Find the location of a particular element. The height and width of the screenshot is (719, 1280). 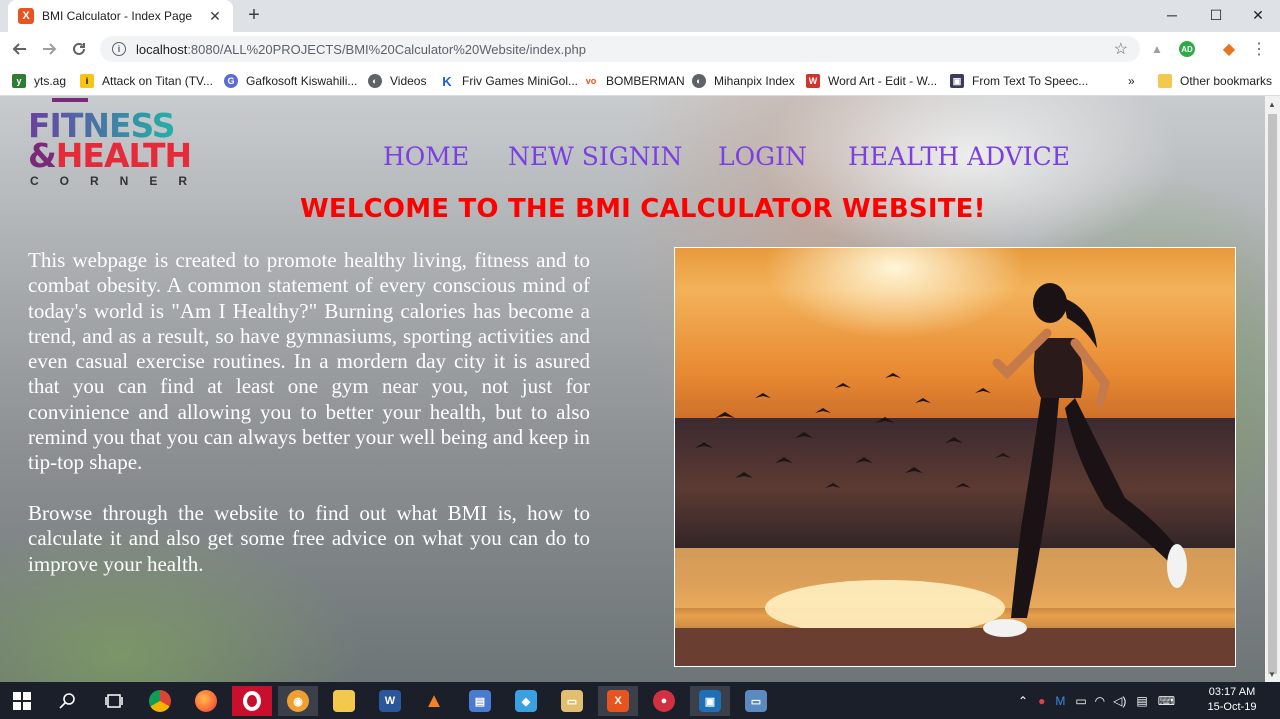

bookmark-label: BOMBERMAN is located at coordinates (645, 81).